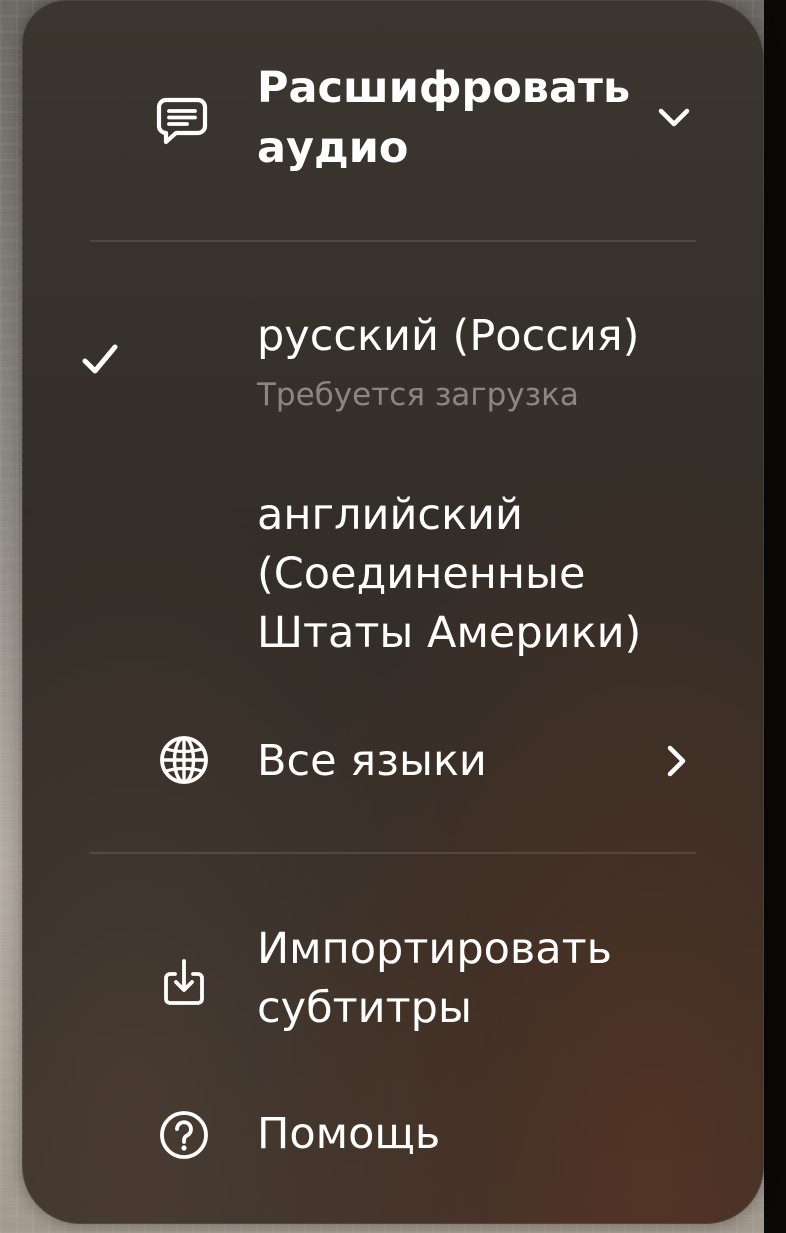 The image size is (786, 1233). I want to click on chevron-down-icon, so click(674, 118).